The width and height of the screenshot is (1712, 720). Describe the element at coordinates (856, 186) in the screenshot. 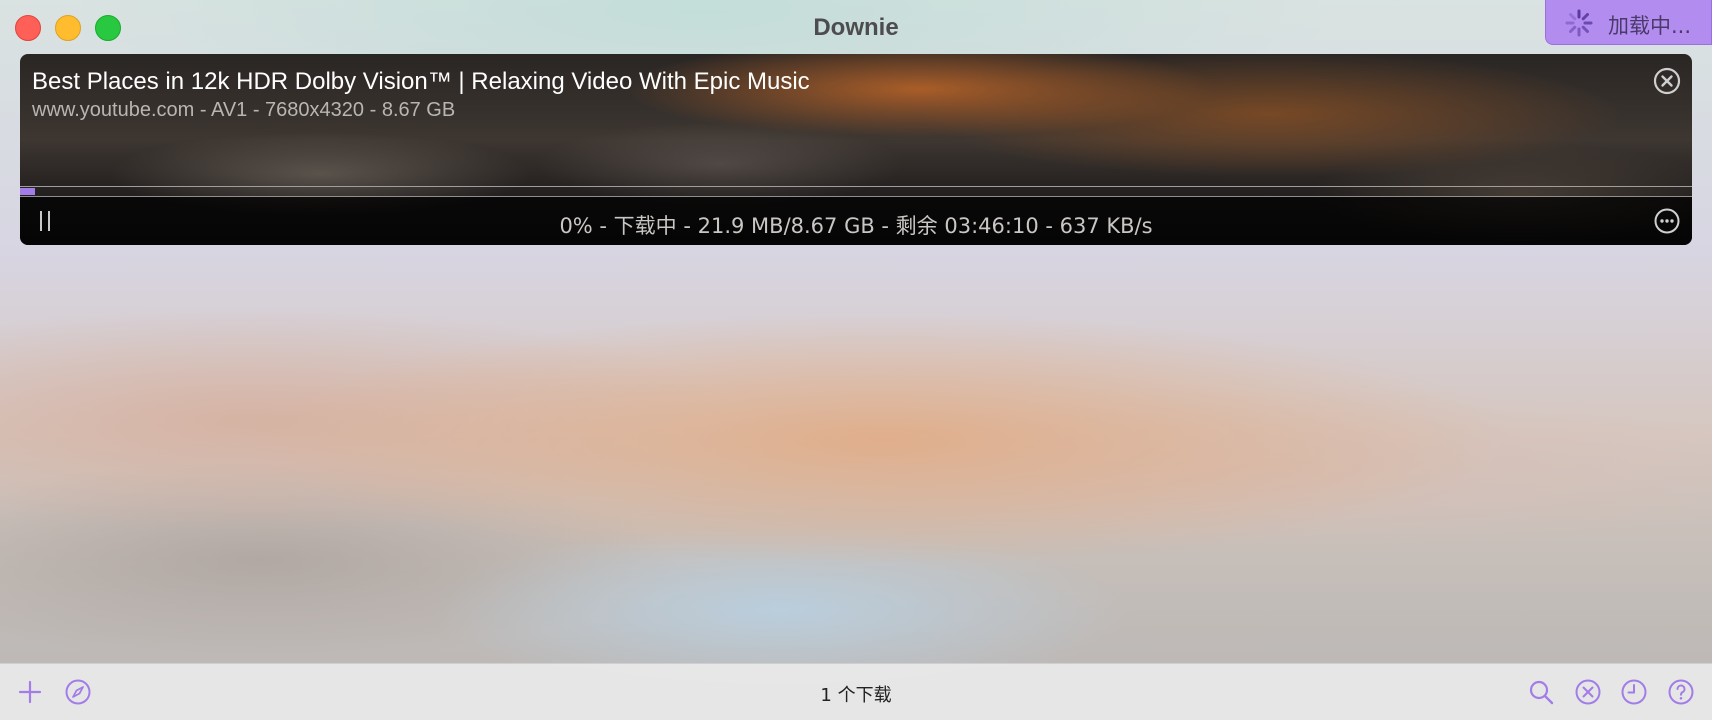

I see `progress-track-top` at that location.